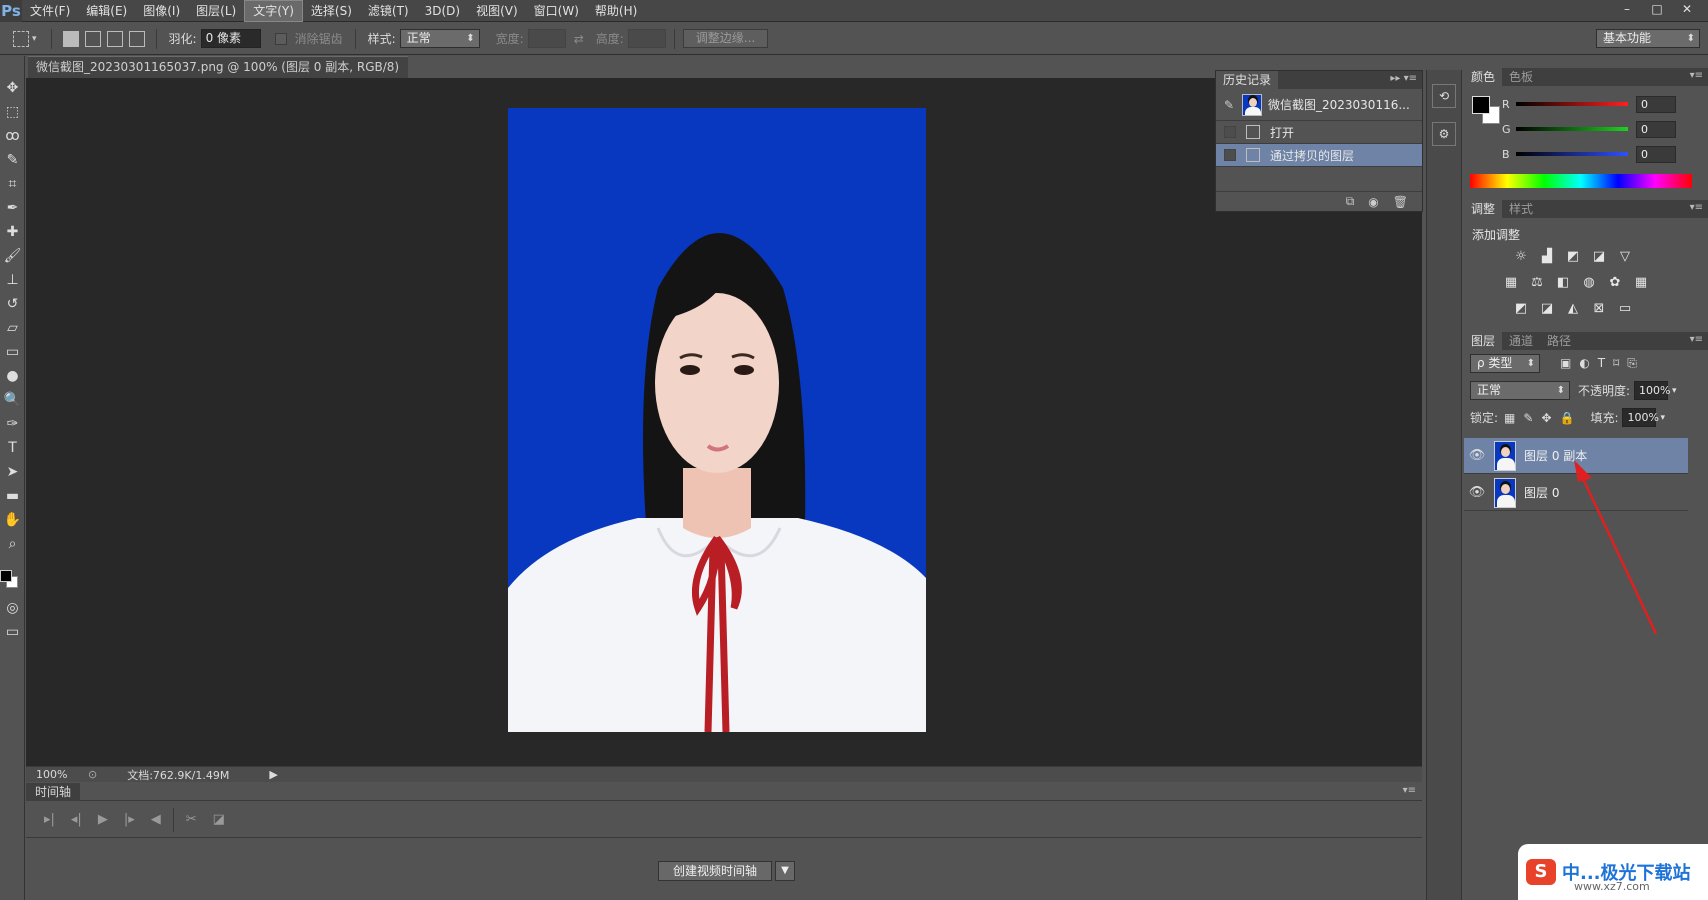 The width and height of the screenshot is (1708, 900). I want to click on zoom-proof-icon: ⊙, so click(92, 774).